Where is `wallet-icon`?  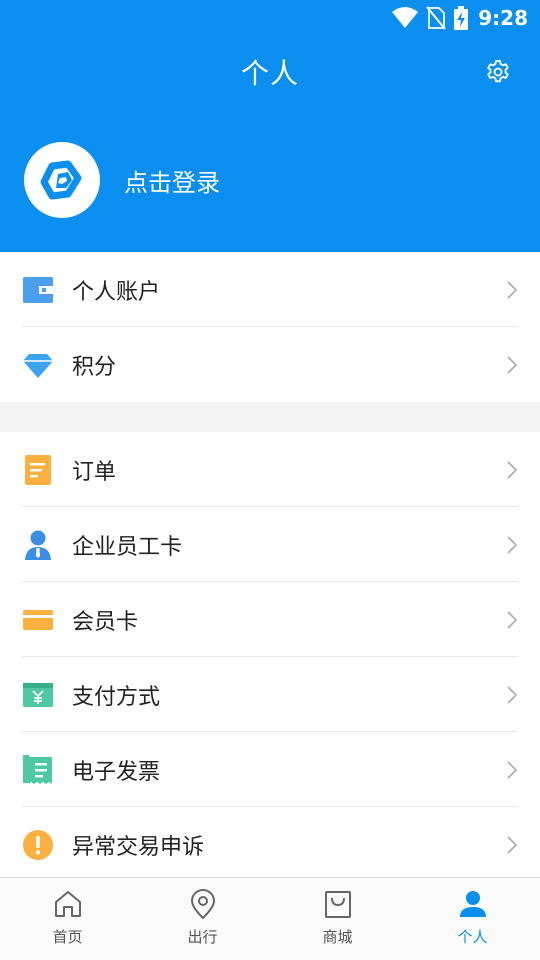
wallet-icon is located at coordinates (38, 290).